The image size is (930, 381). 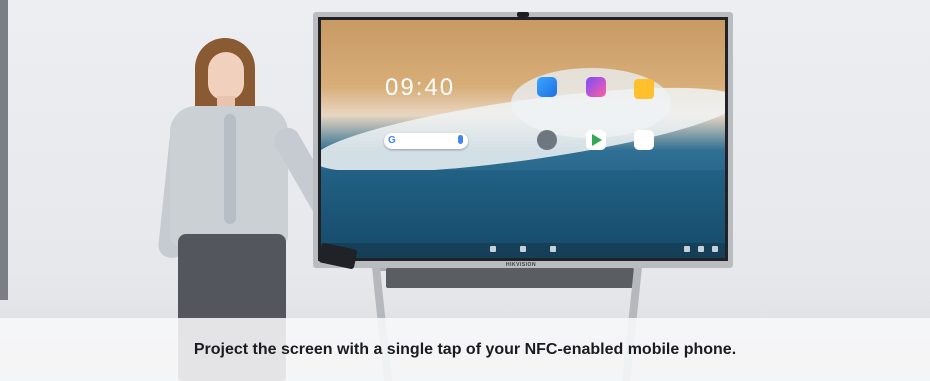 I want to click on google-icon: G, so click(x=392, y=140).